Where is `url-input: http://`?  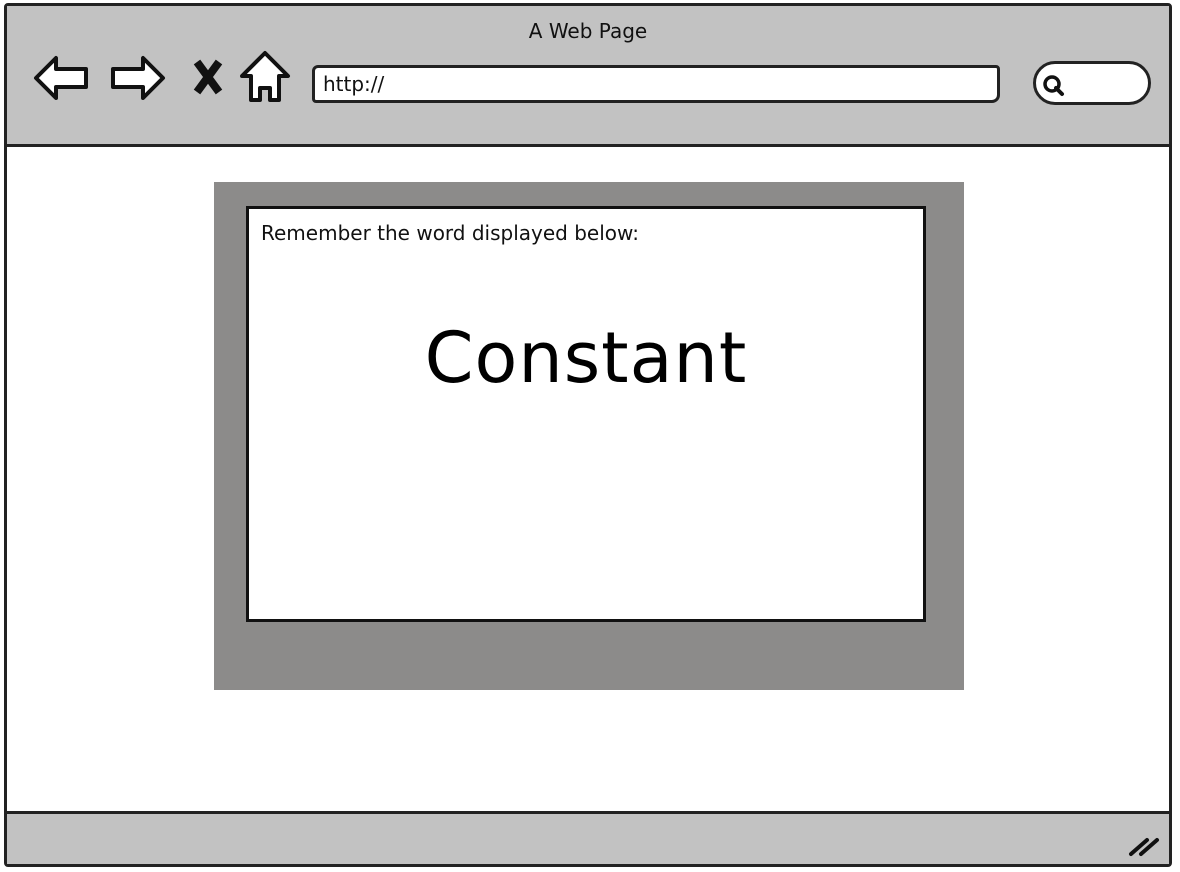
url-input: http:// is located at coordinates (656, 84).